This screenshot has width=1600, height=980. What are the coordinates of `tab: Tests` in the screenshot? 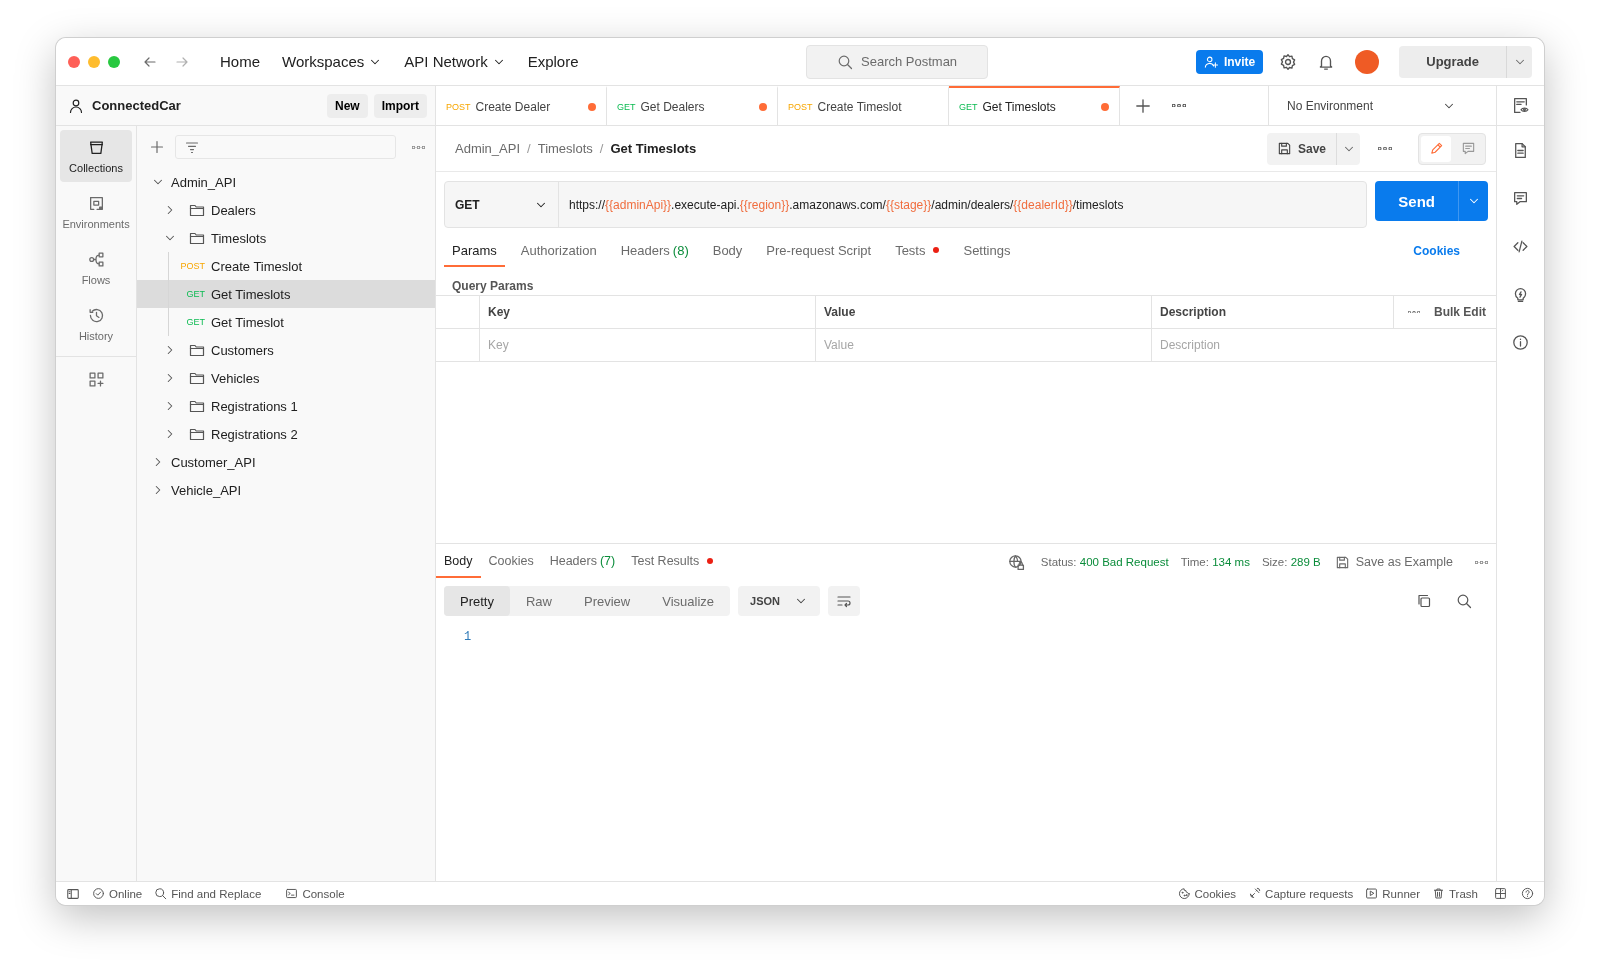 It's located at (917, 251).